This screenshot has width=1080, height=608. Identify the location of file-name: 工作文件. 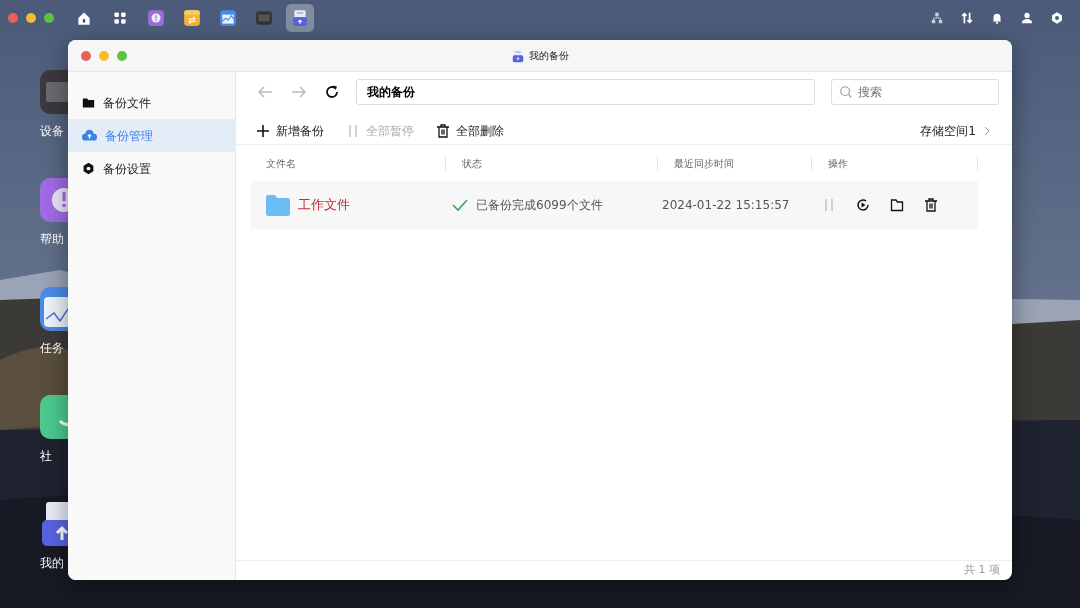
(324, 205).